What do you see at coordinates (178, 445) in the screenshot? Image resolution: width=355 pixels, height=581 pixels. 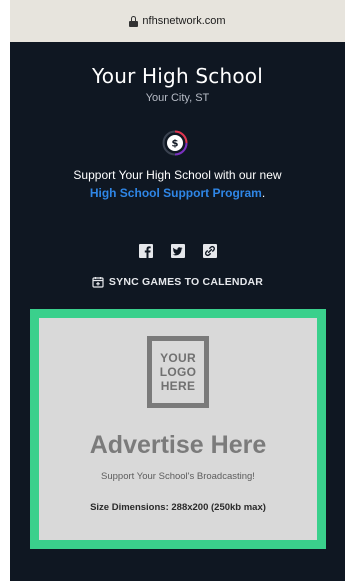 I see `advertise-title: Advertise Here` at bounding box center [178, 445].